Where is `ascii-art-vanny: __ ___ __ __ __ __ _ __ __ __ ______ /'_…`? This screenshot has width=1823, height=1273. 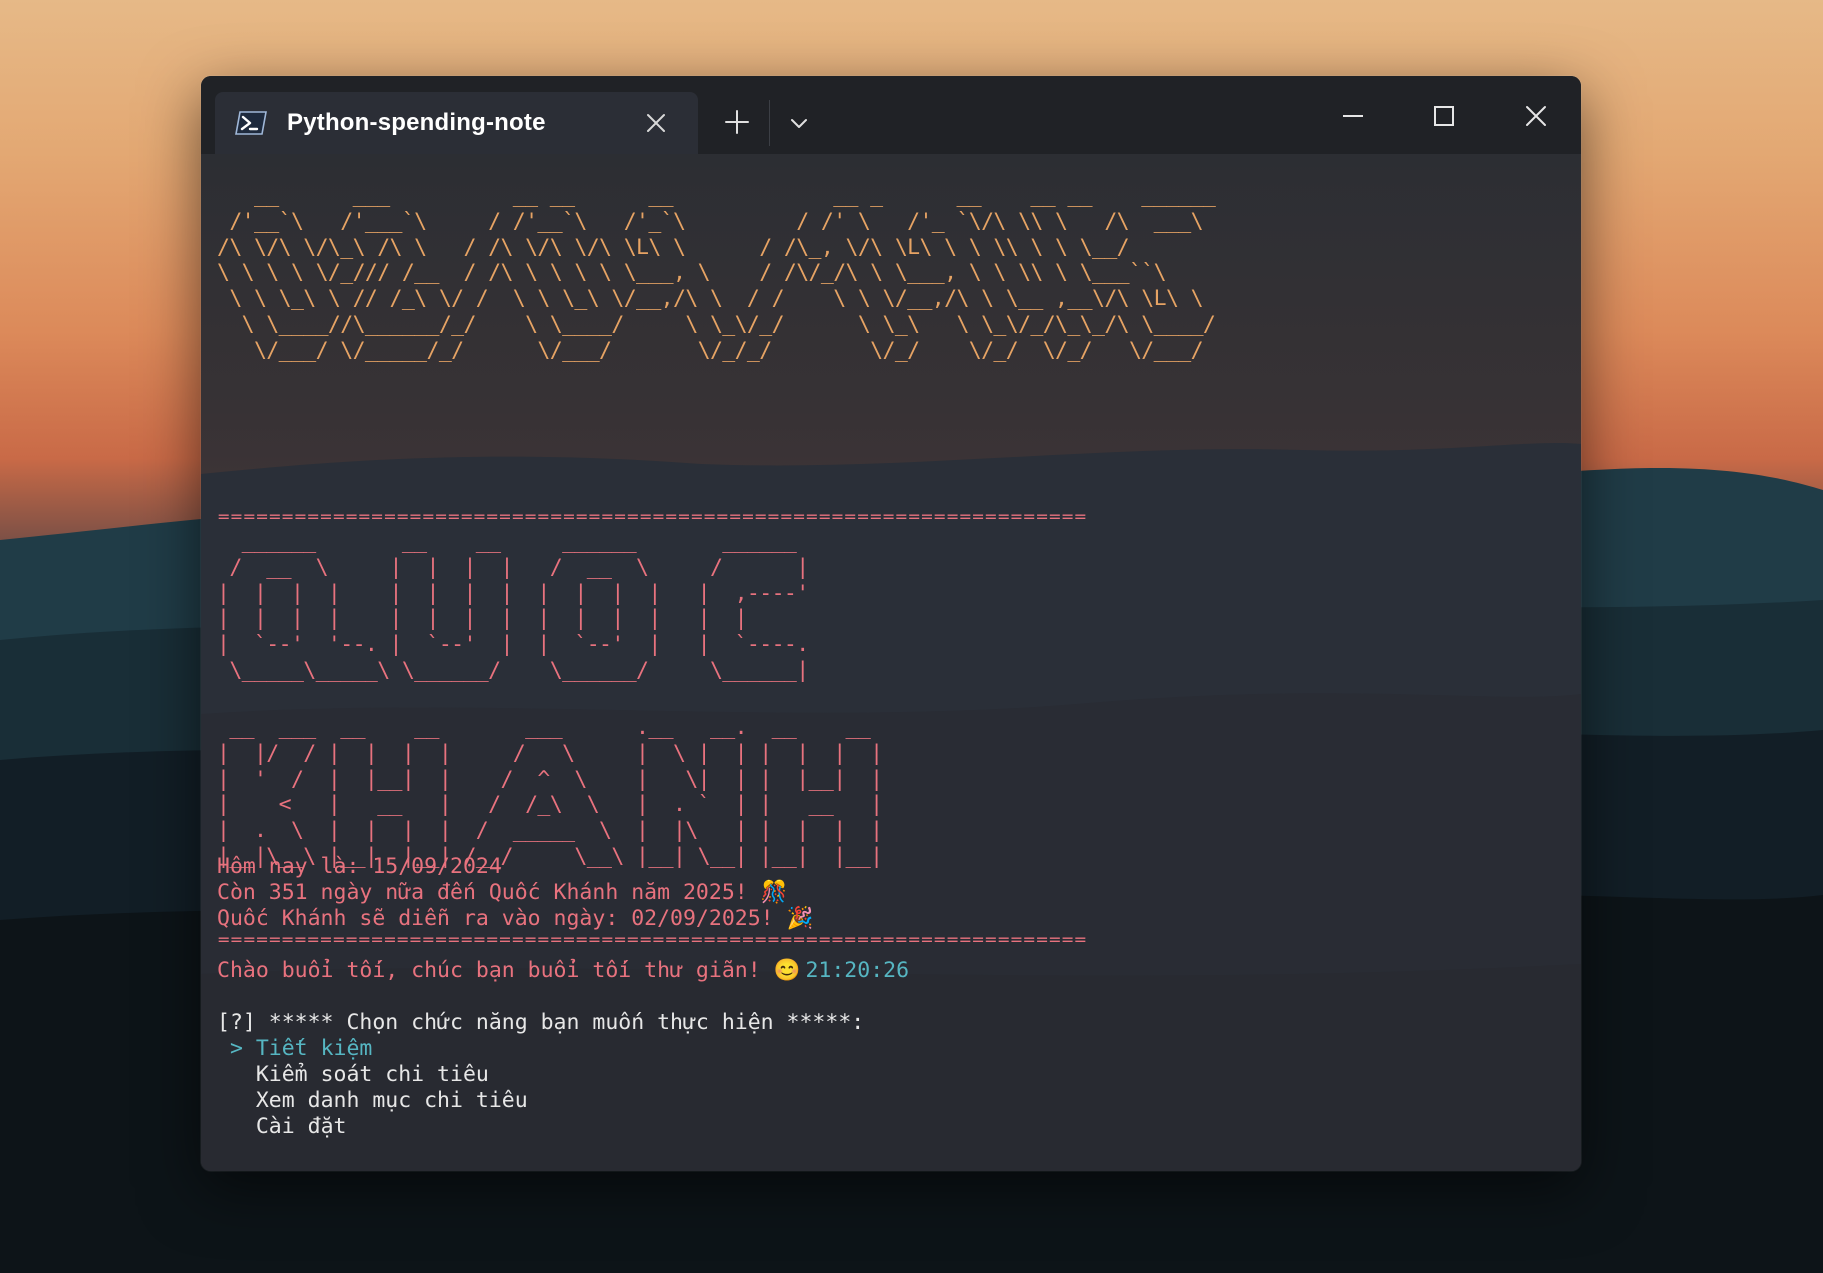
ascii-art-vanny: __ ___ __ __ __ __ _ __ __ __ ______ /'_… is located at coordinates (716, 273).